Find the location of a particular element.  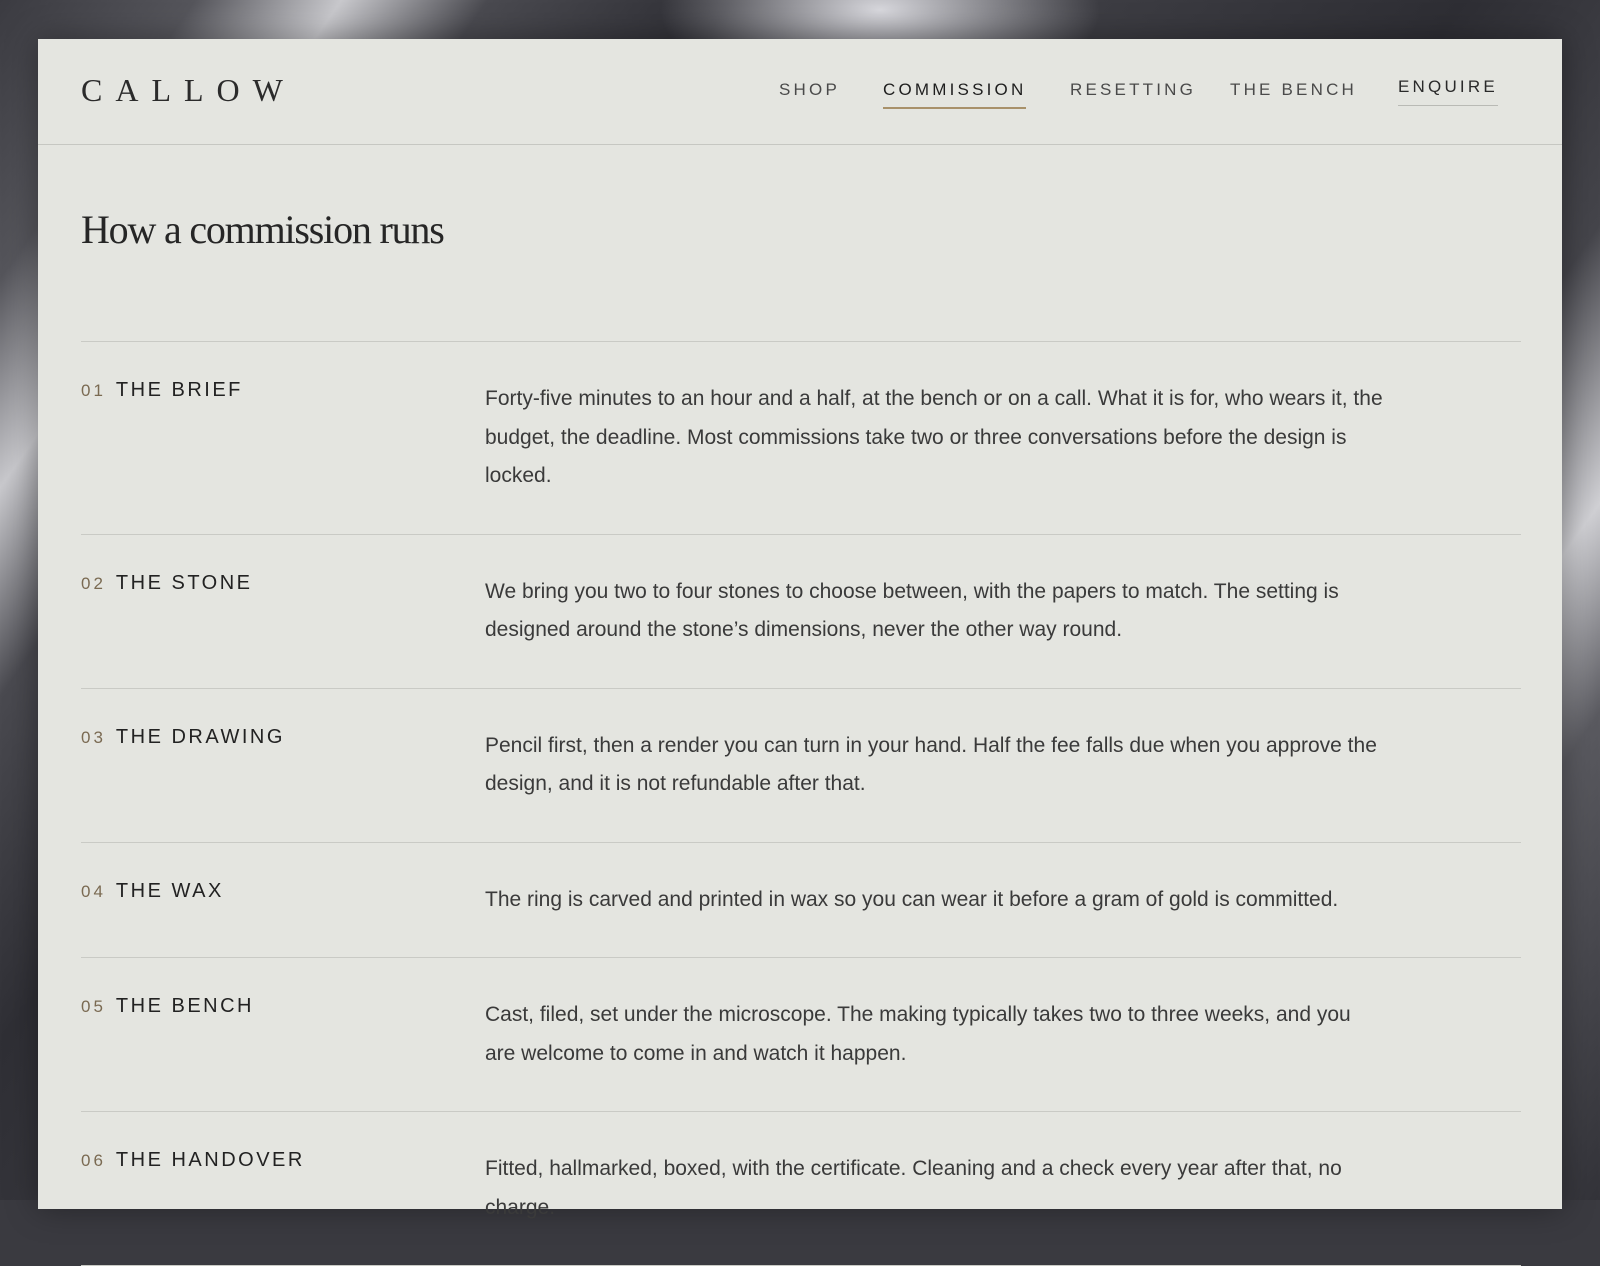

step-label: 05 THE BENCH is located at coordinates (167, 1006).